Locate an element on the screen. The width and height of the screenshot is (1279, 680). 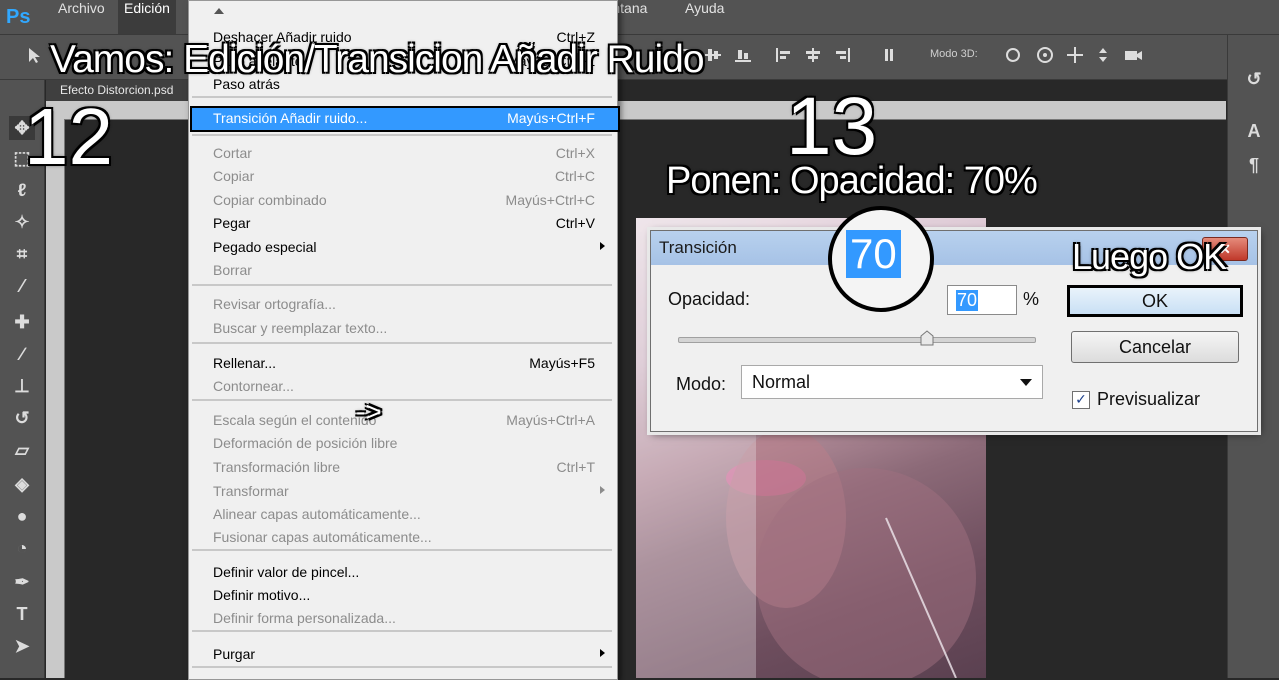
3d-camera-icon is located at coordinates (1133, 55).